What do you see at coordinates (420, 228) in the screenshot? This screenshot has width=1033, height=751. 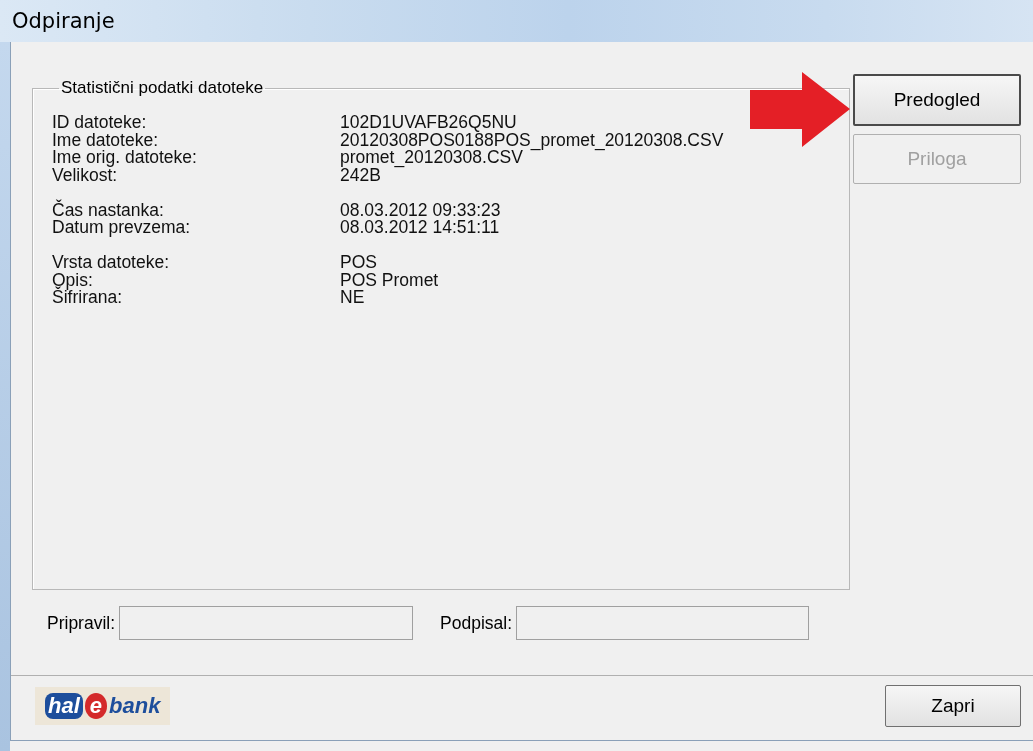 I see `field-value: 08.03.2012 14:51:11` at bounding box center [420, 228].